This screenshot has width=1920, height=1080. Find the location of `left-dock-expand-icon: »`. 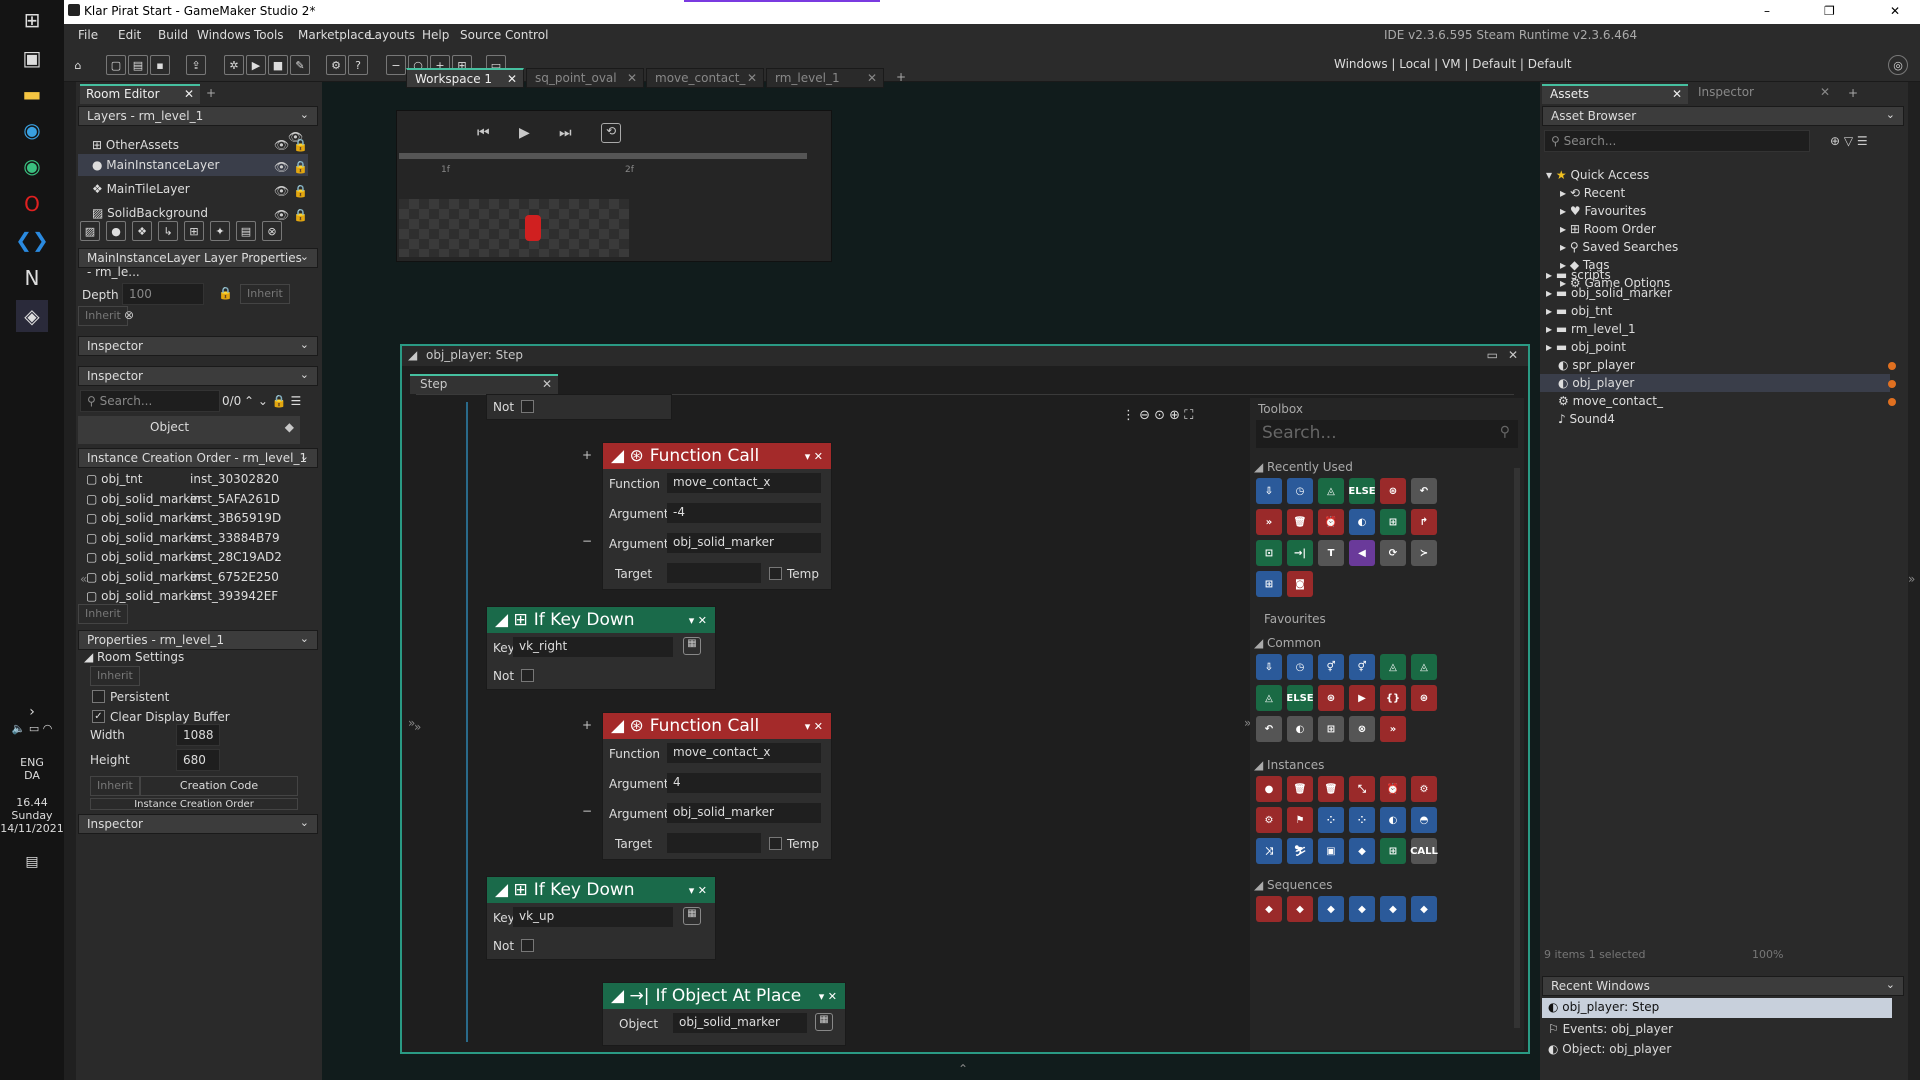

left-dock-expand-icon: » is located at coordinates (417, 727).